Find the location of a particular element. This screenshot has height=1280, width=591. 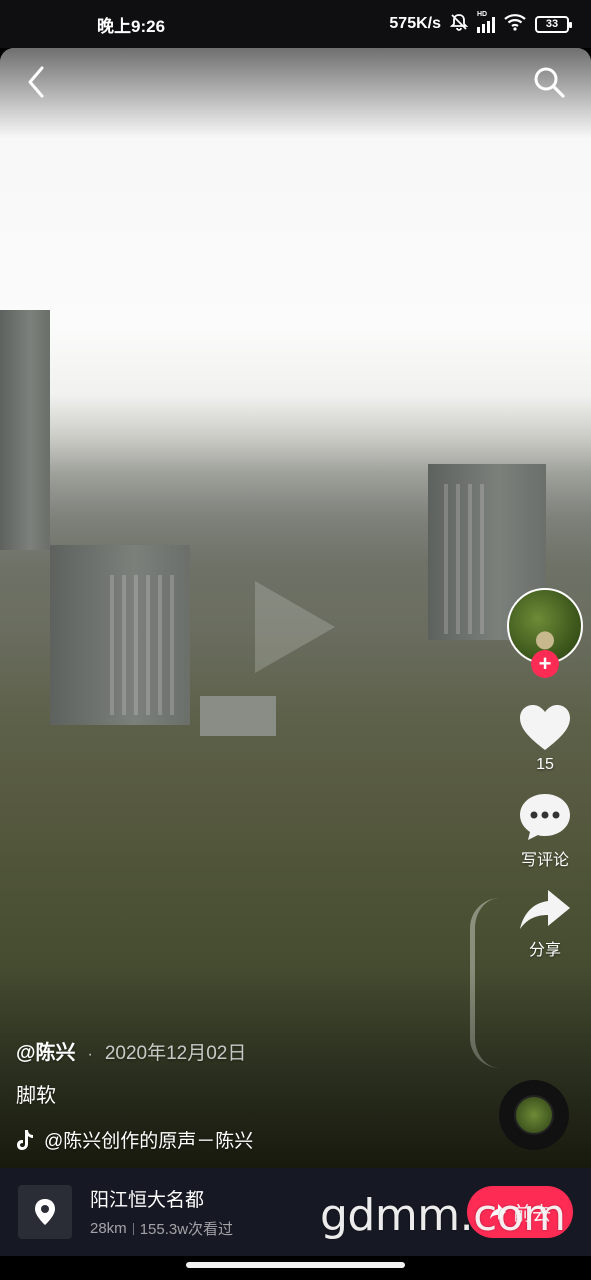

status-indicators: 575K/s HD 33 is located at coordinates (480, 24).